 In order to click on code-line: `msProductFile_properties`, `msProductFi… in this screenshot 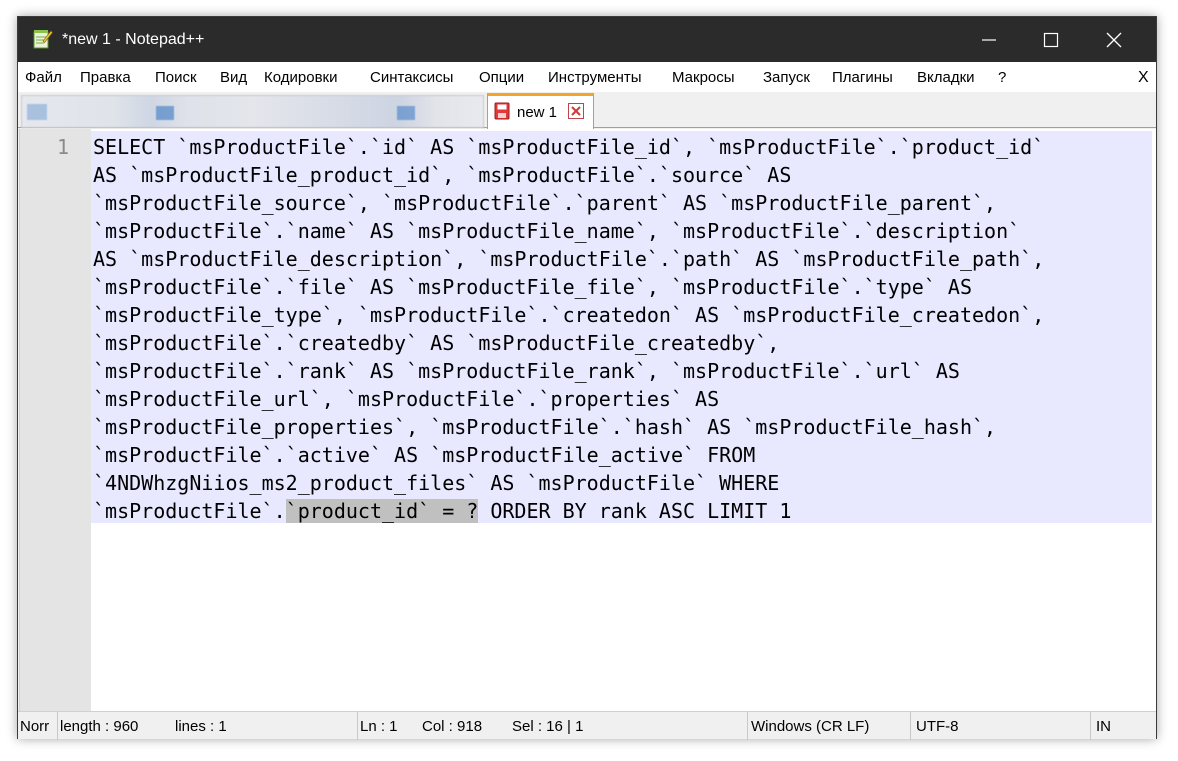, I will do `click(545, 427)`.